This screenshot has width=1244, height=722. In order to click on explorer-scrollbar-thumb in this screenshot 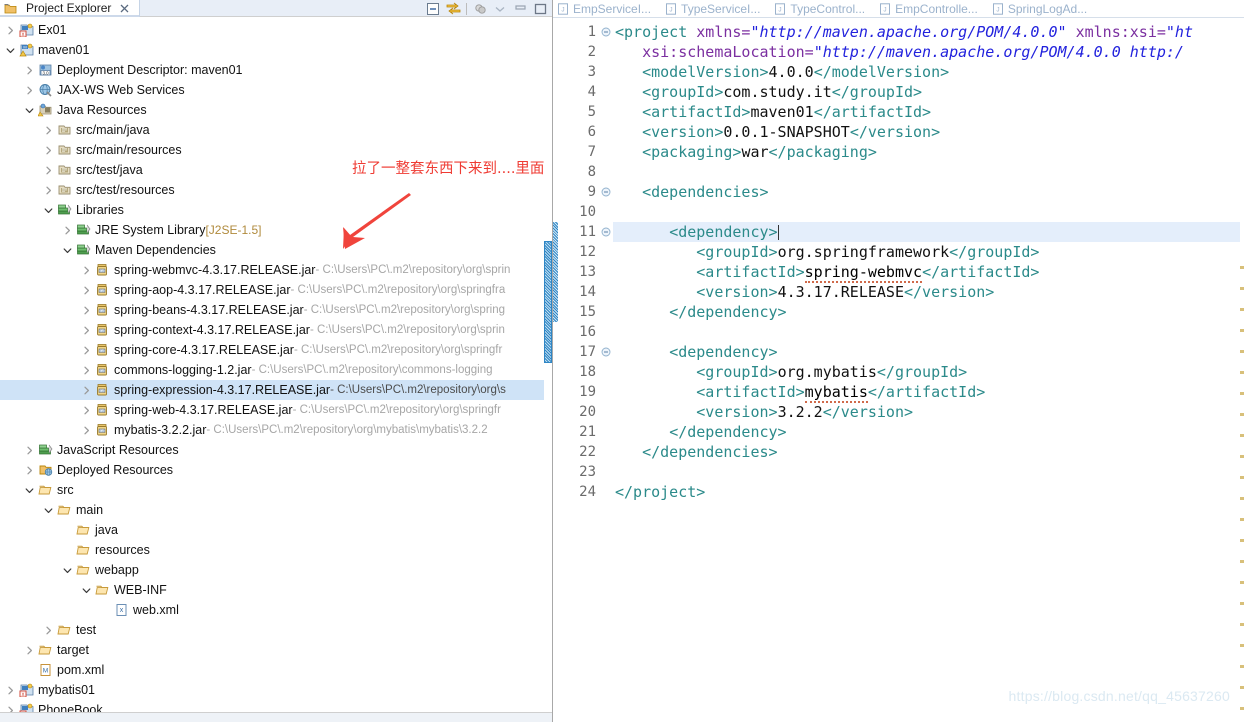, I will do `click(548, 302)`.